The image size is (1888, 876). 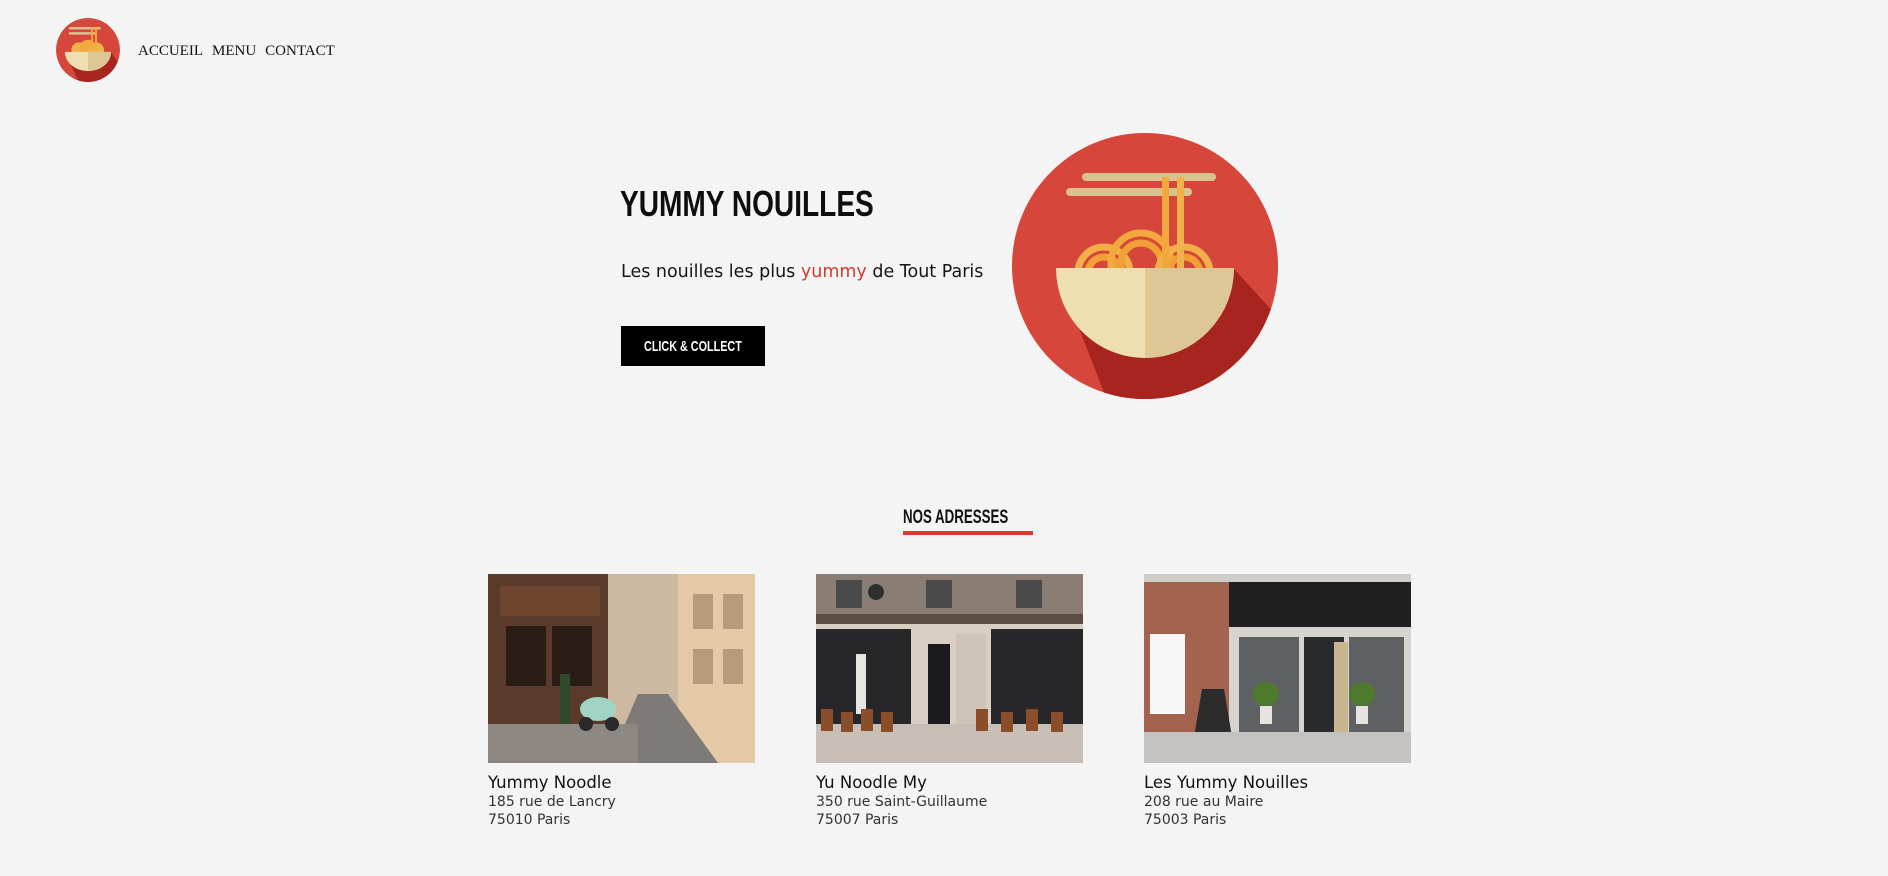 What do you see at coordinates (621, 668) in the screenshot?
I see `storefront-alley-photo` at bounding box center [621, 668].